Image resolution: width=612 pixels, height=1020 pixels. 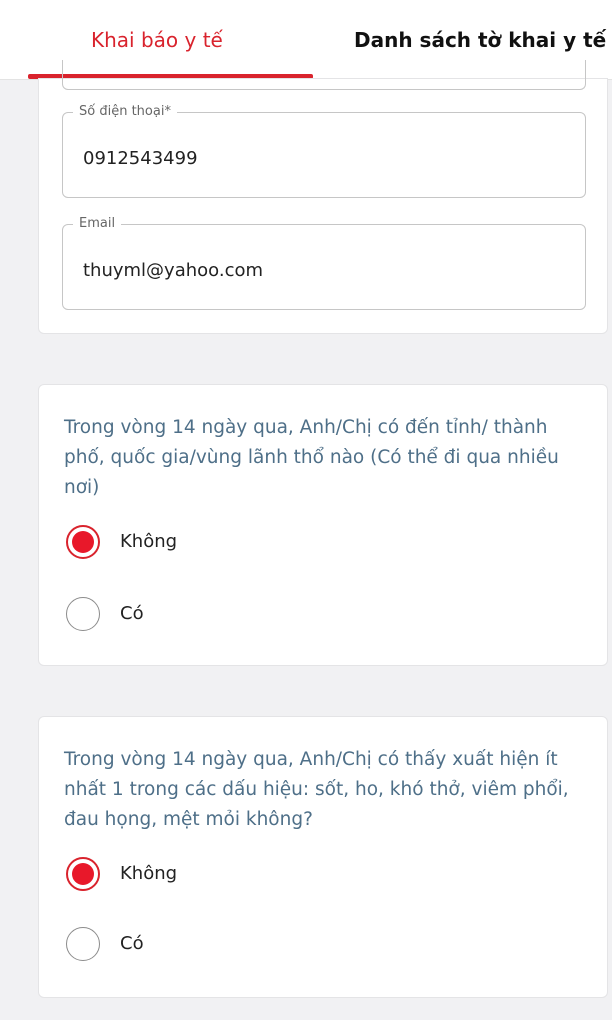 I want to click on email-field: Email thuyml@yahoo.com, so click(x=324, y=262).